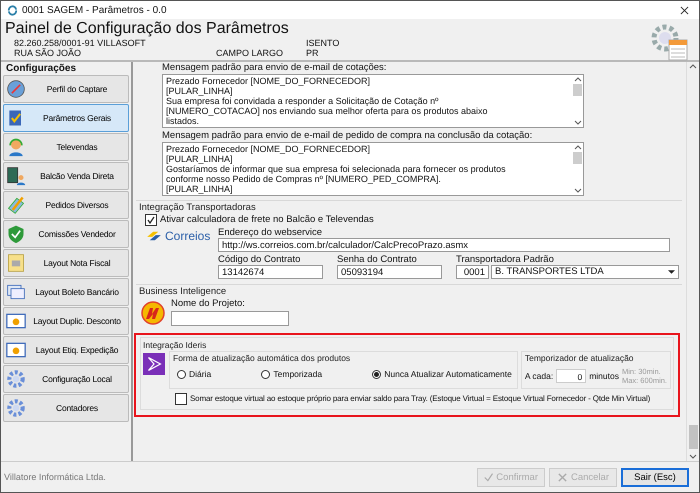  What do you see at coordinates (48, 53) in the screenshot?
I see `street: RUA SÃO JOÃO` at bounding box center [48, 53].